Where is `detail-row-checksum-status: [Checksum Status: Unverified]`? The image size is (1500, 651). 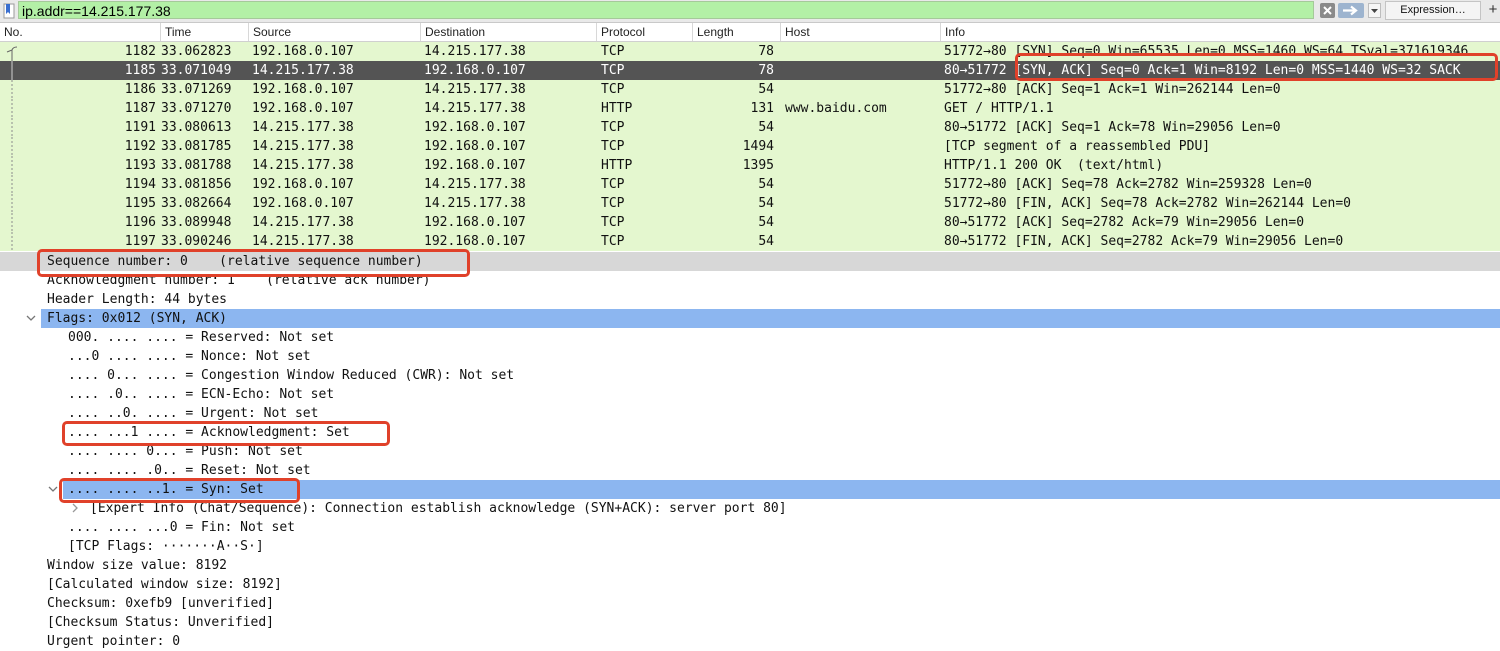
detail-row-checksum-status: [Checksum Status: Unverified] is located at coordinates (750, 622).